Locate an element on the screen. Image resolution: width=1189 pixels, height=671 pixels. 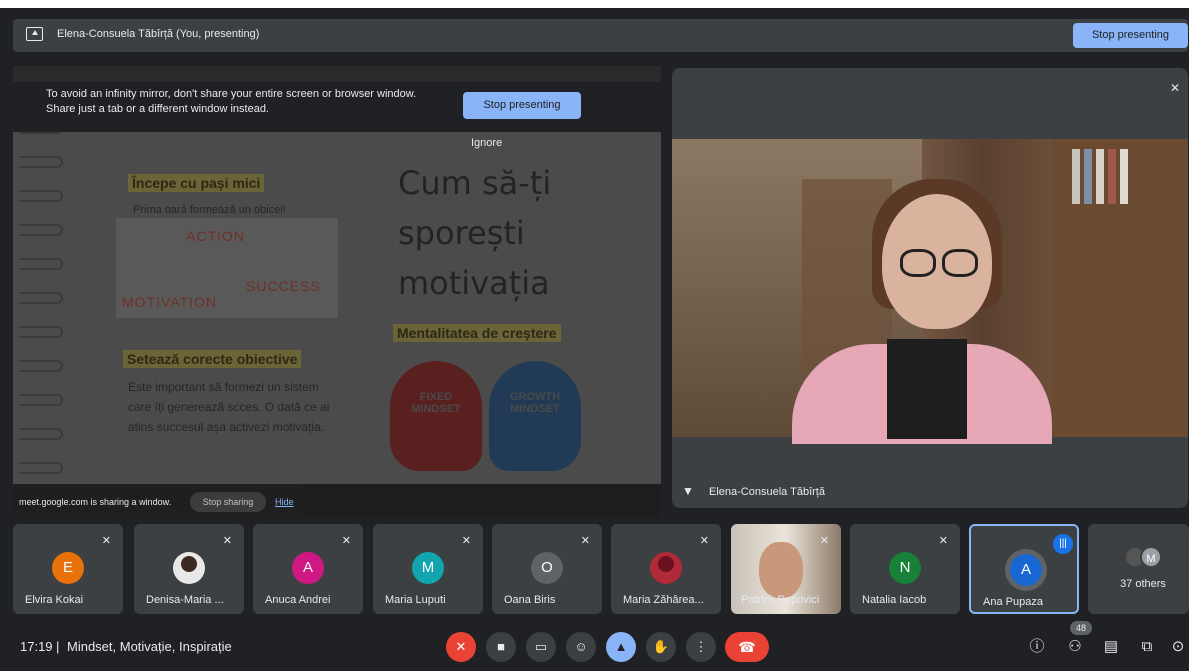
others-count-label: 37 others is located at coordinates (1143, 584).